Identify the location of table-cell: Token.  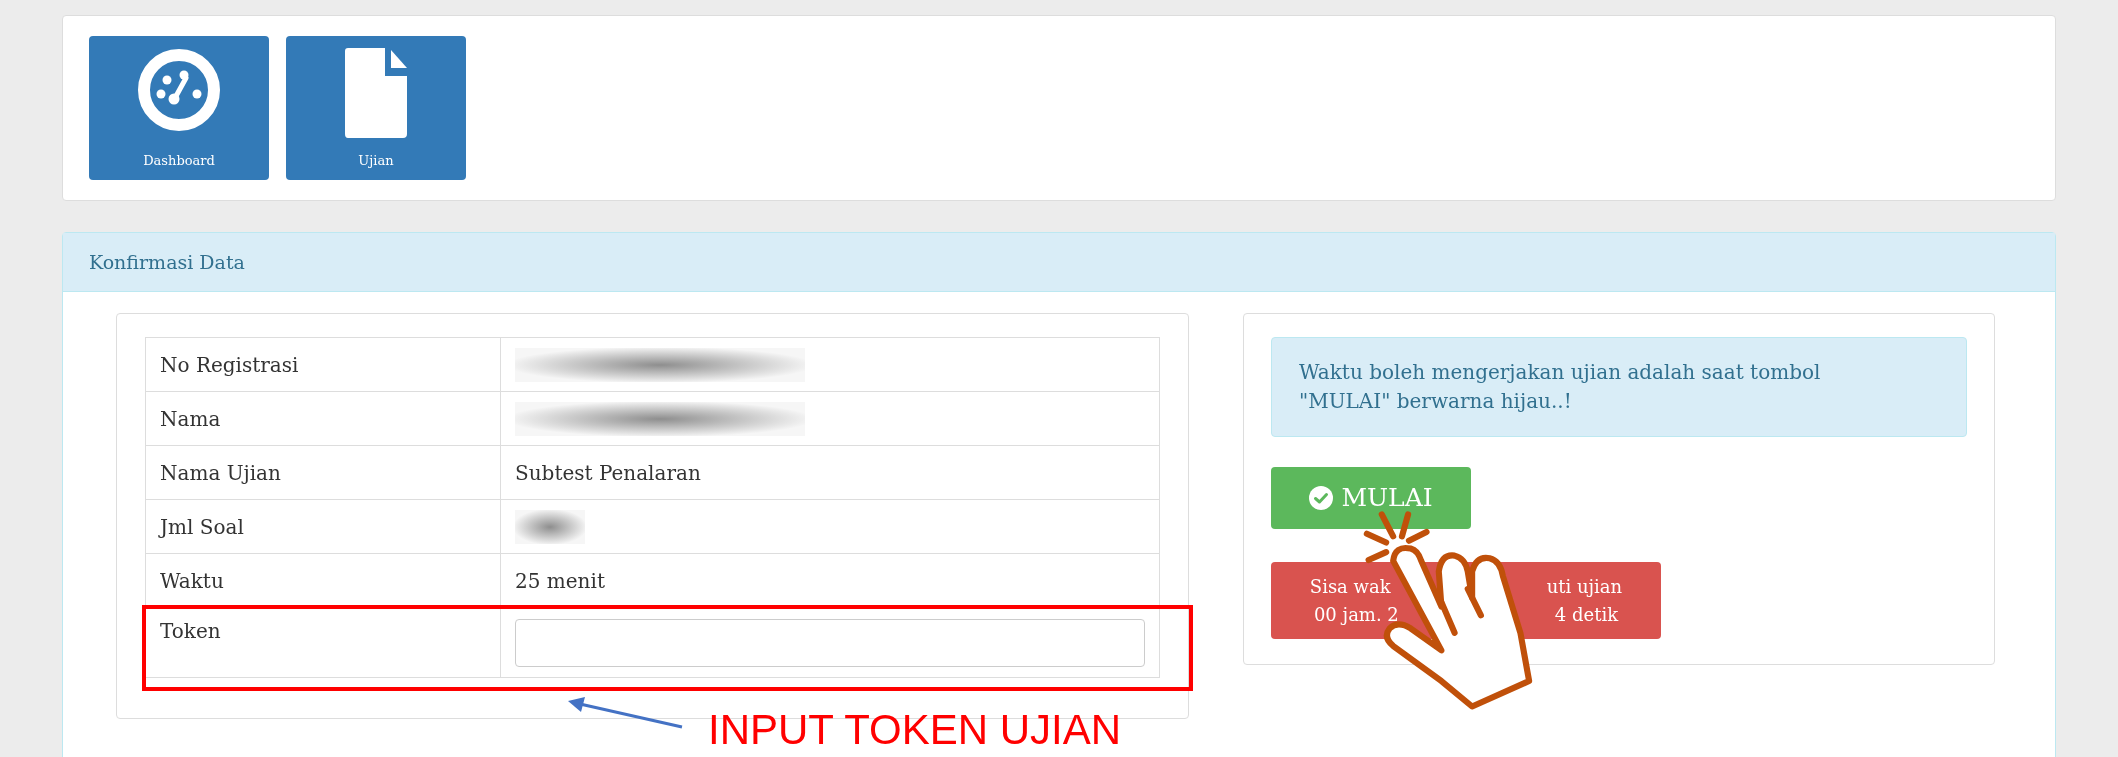
(323, 642).